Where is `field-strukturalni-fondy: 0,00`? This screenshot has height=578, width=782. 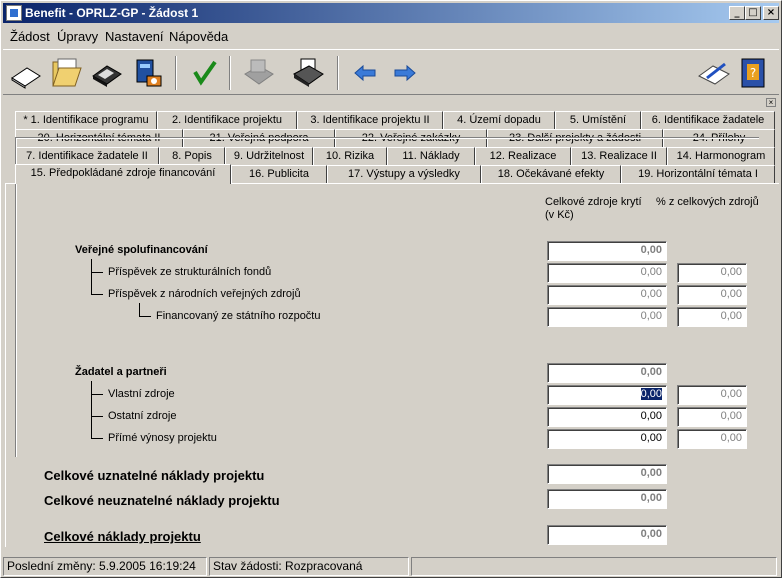 field-strukturalni-fondy: 0,00 is located at coordinates (607, 273).